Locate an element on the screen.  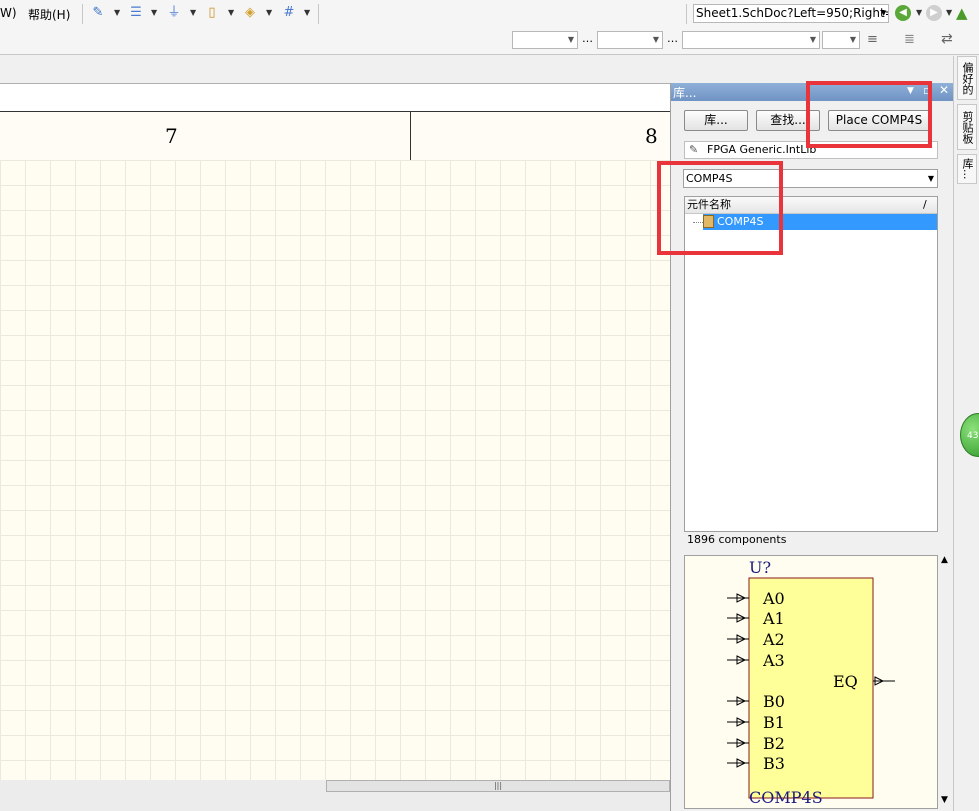
dock-tab-favorites: 偏好的 is located at coordinates (967, 78).